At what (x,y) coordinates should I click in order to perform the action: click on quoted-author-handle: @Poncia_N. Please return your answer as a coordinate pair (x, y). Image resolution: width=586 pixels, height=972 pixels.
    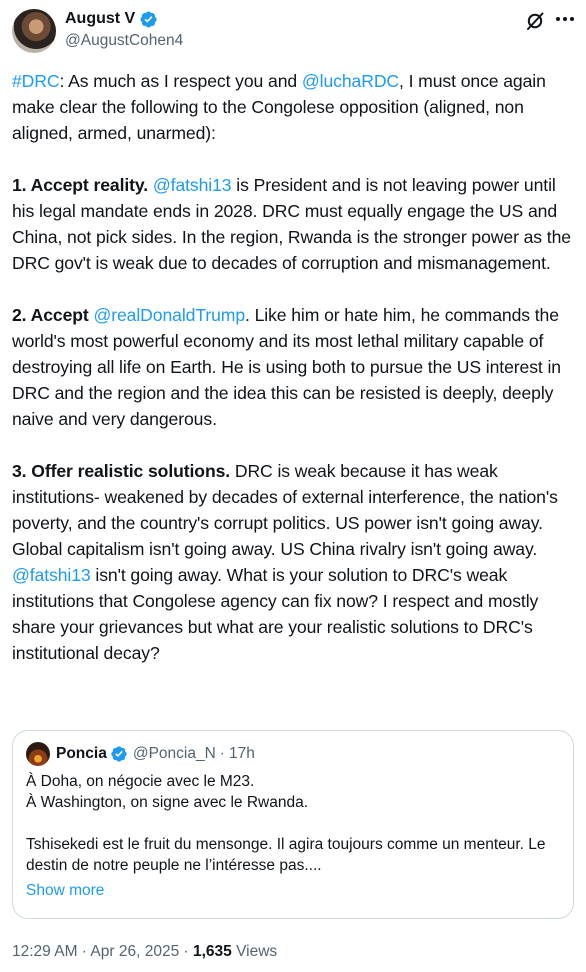
    Looking at the image, I should click on (174, 753).